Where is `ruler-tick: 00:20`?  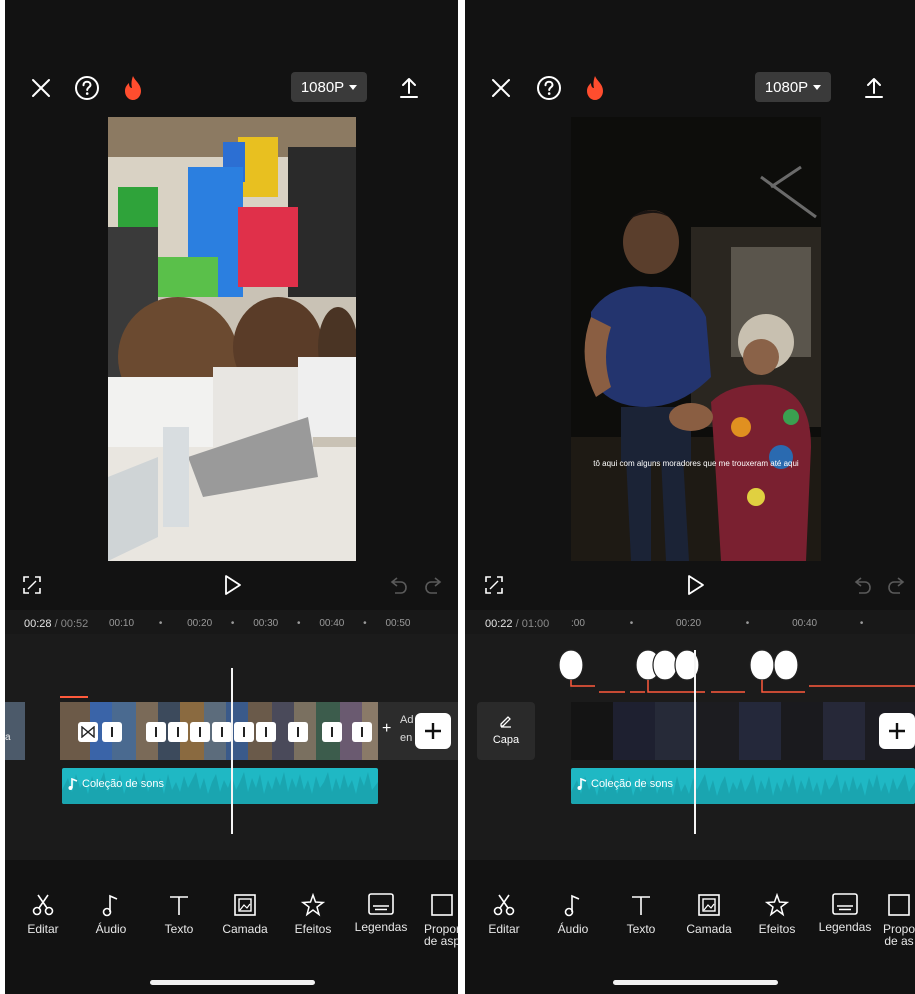
ruler-tick: 00:20 is located at coordinates (688, 623).